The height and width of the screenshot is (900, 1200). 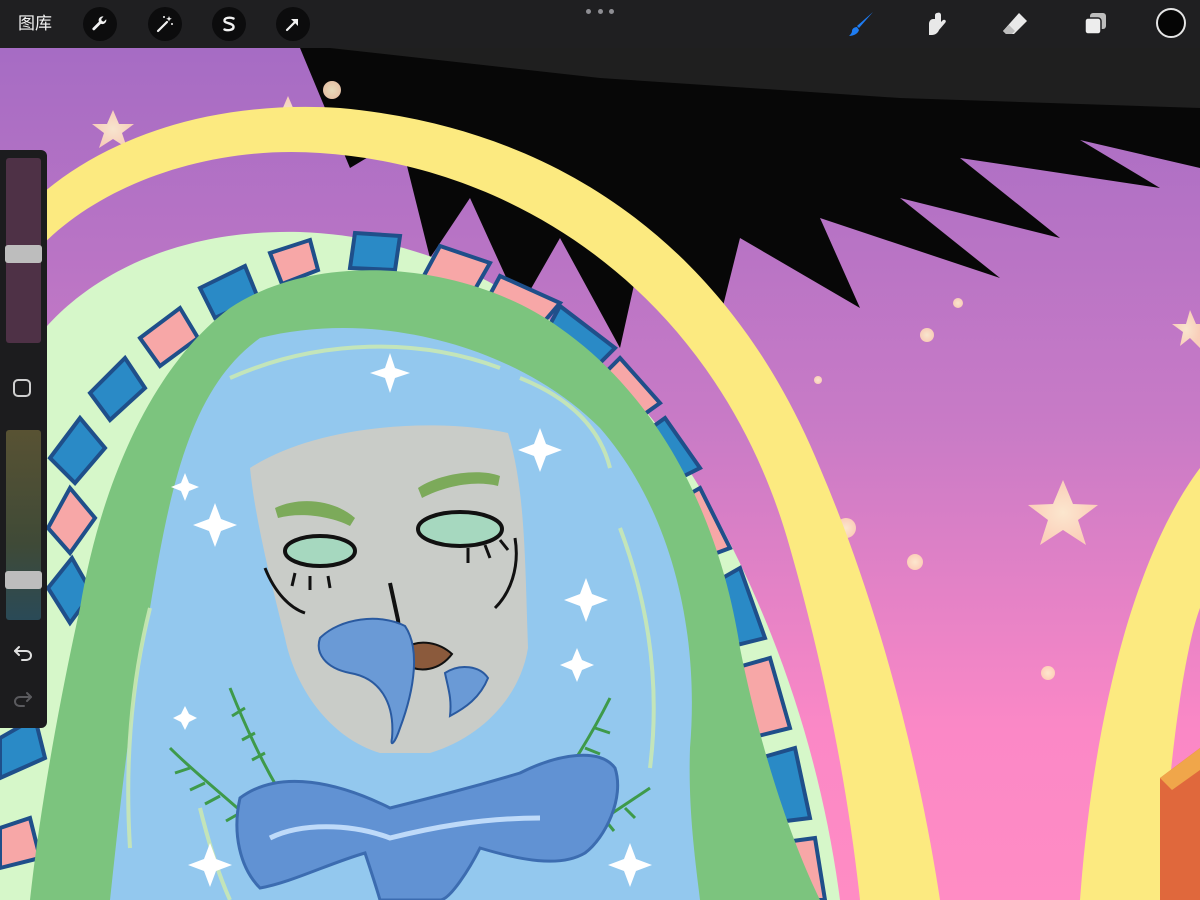 I want to click on paint-tool-button, so click(x=862, y=24).